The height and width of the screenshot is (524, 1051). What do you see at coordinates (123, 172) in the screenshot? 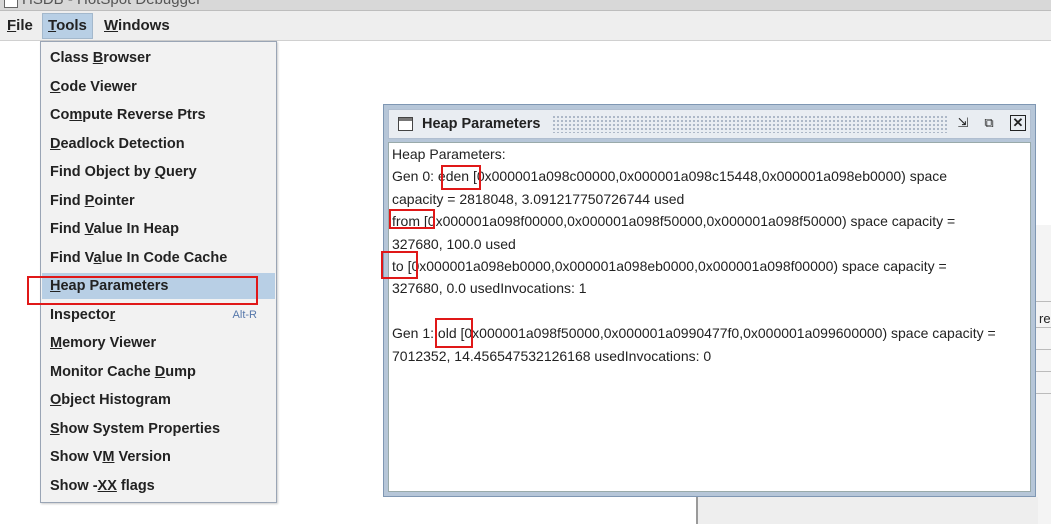
I see `menu-item-label: Find Object by Query` at bounding box center [123, 172].